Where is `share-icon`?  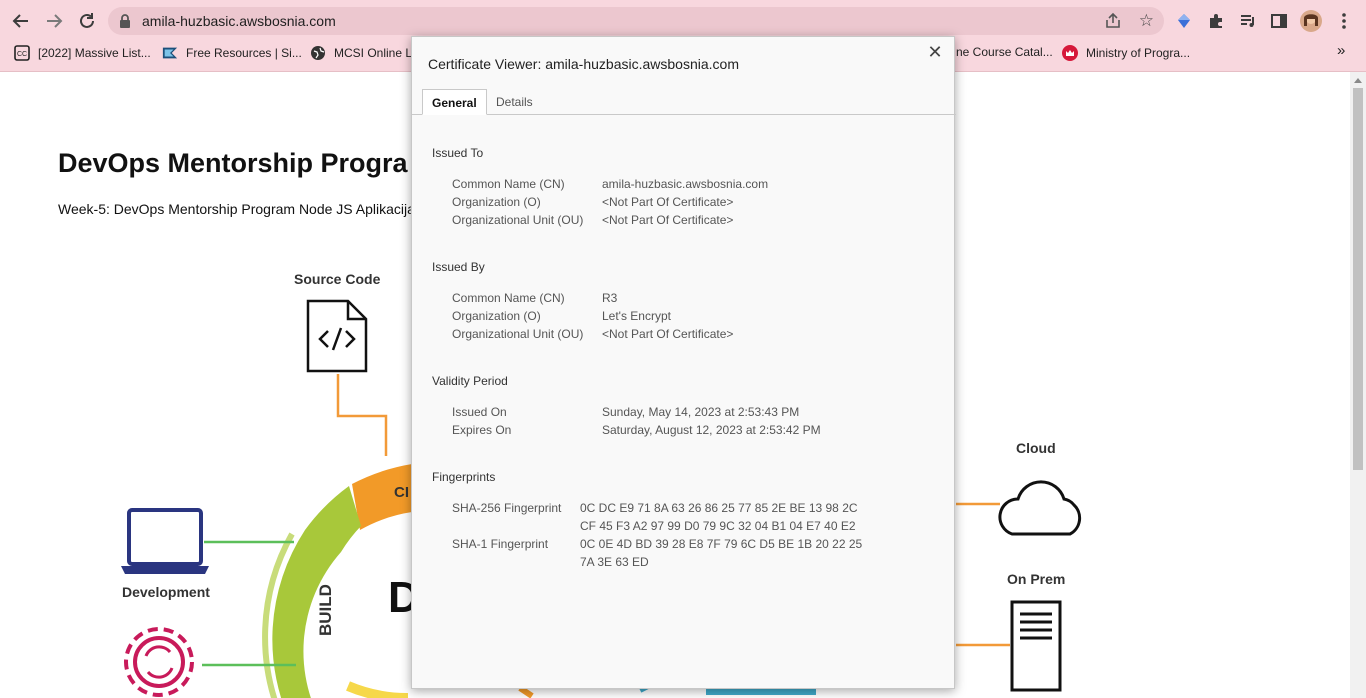 share-icon is located at coordinates (1113, 21).